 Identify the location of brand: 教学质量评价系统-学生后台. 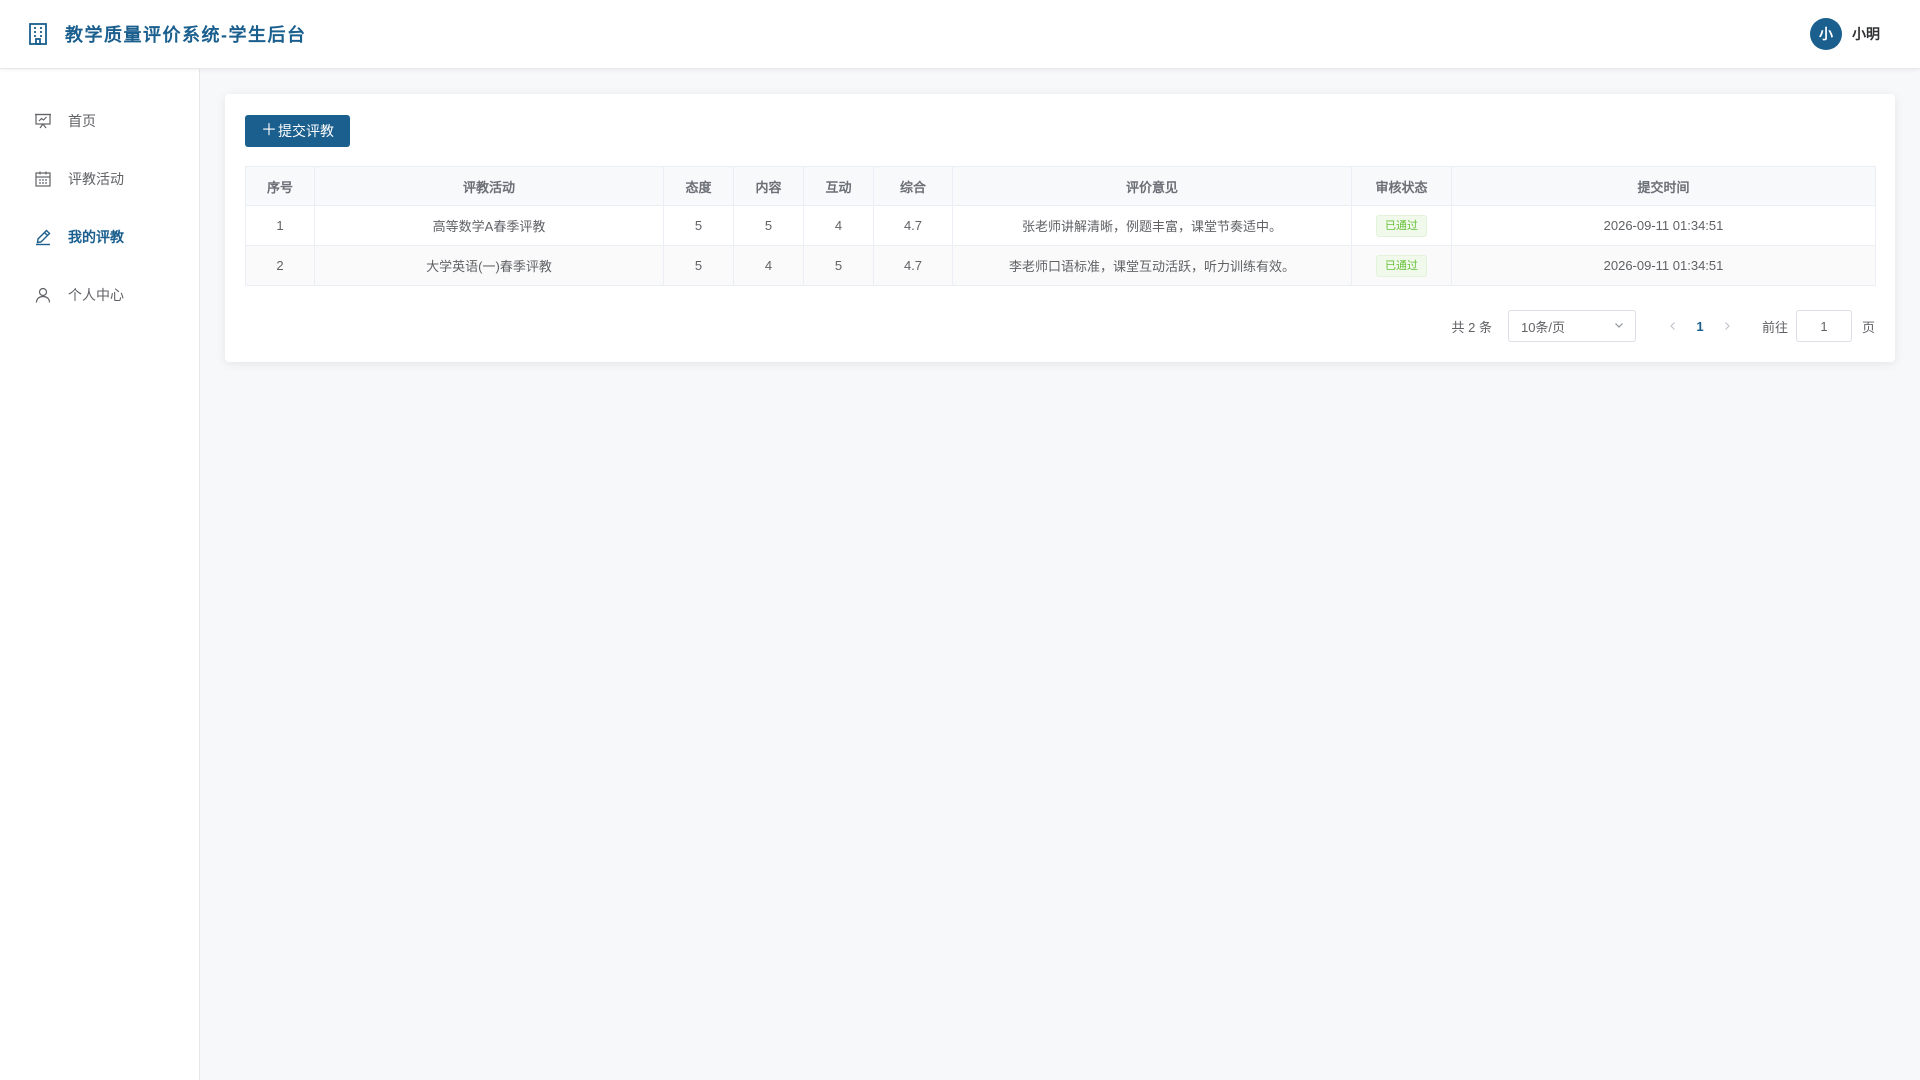
(166, 34).